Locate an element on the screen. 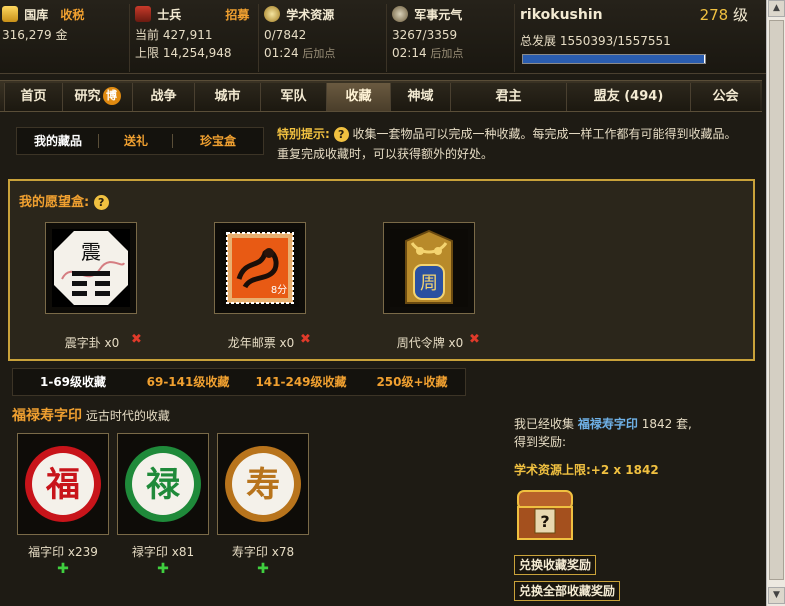  academic-panel: 学术资源 0/7842 01:24 后加点 is located at coordinates (324, 38).